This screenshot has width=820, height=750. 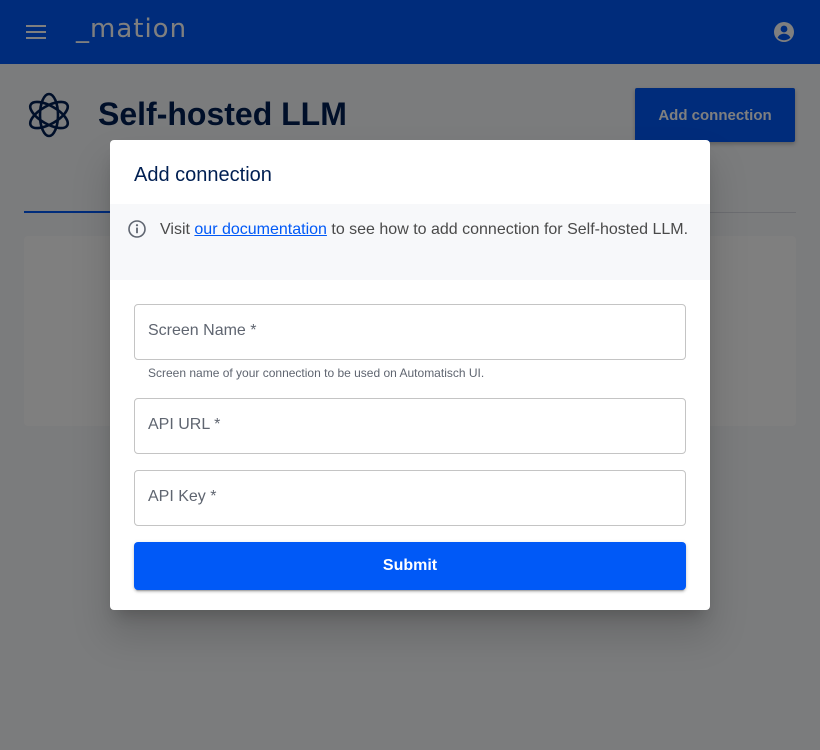 I want to click on screen-name-field: Screen Name *, so click(x=410, y=332).